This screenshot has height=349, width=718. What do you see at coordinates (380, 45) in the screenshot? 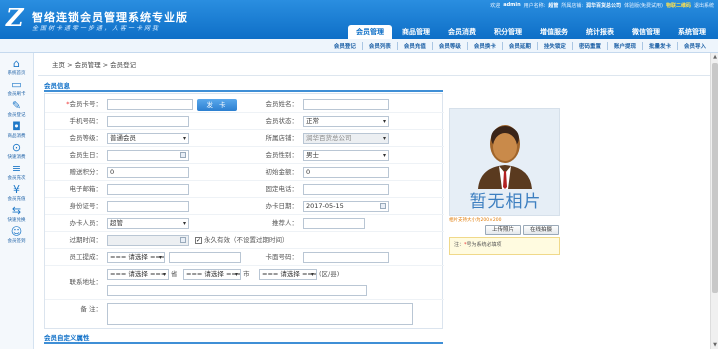
I see `subnav-member-list: 会员列表` at bounding box center [380, 45].